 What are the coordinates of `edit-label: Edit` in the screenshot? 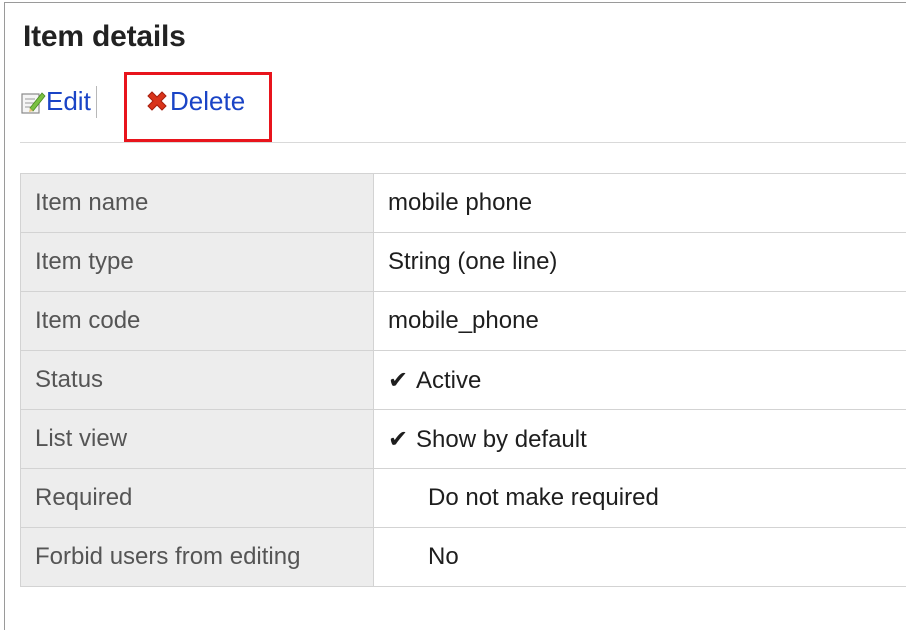 It's located at (68, 101).